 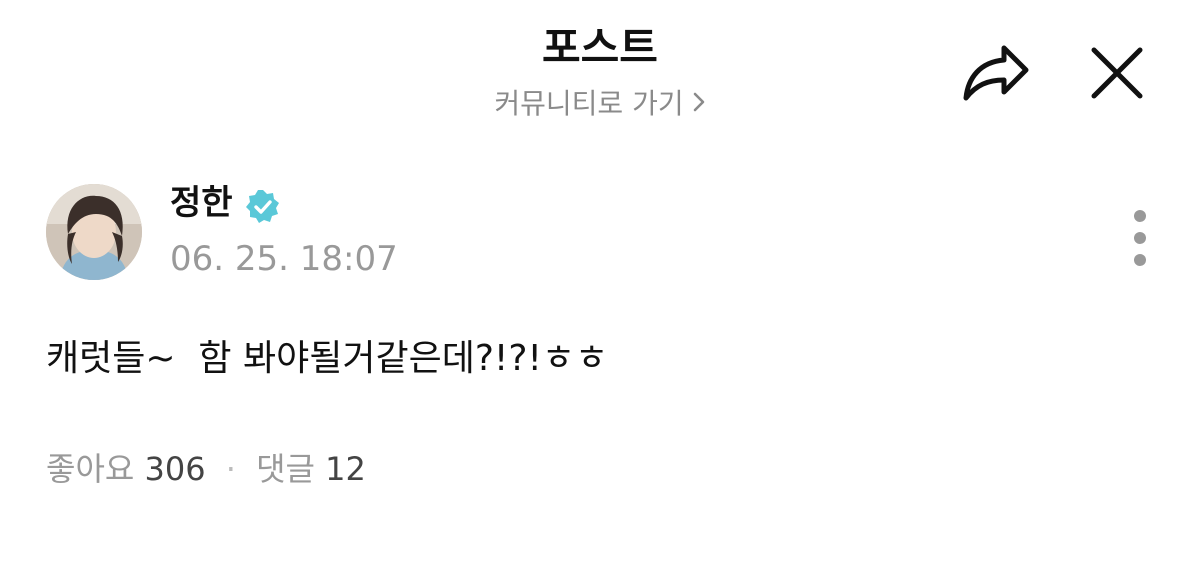 I want to click on verified-badge, so click(x=263, y=207).